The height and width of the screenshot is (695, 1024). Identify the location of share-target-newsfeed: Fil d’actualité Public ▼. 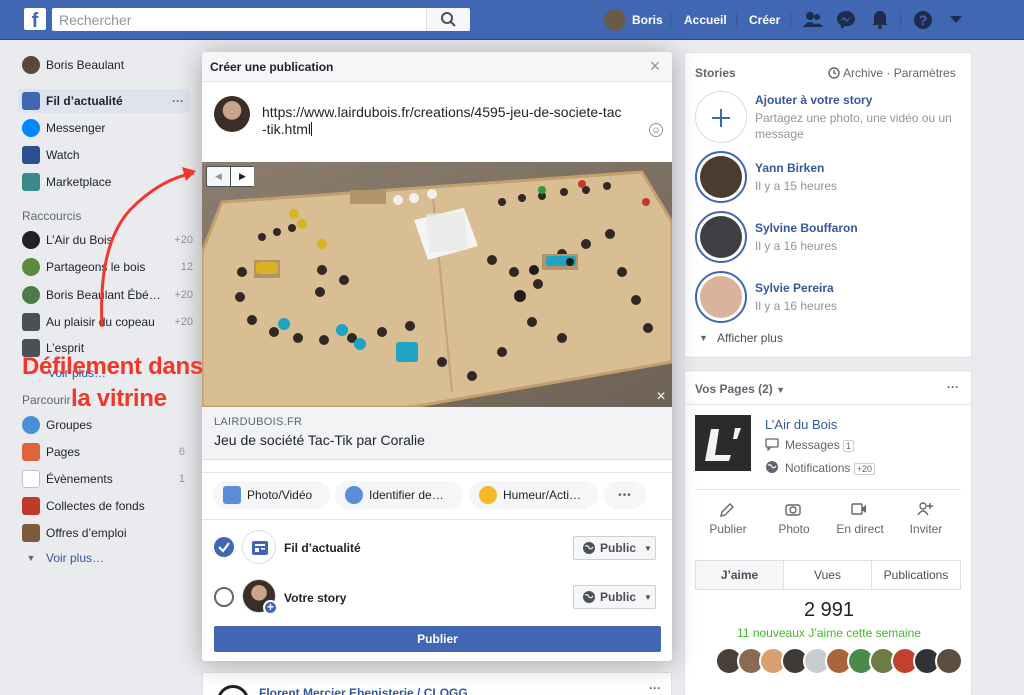
(437, 547).